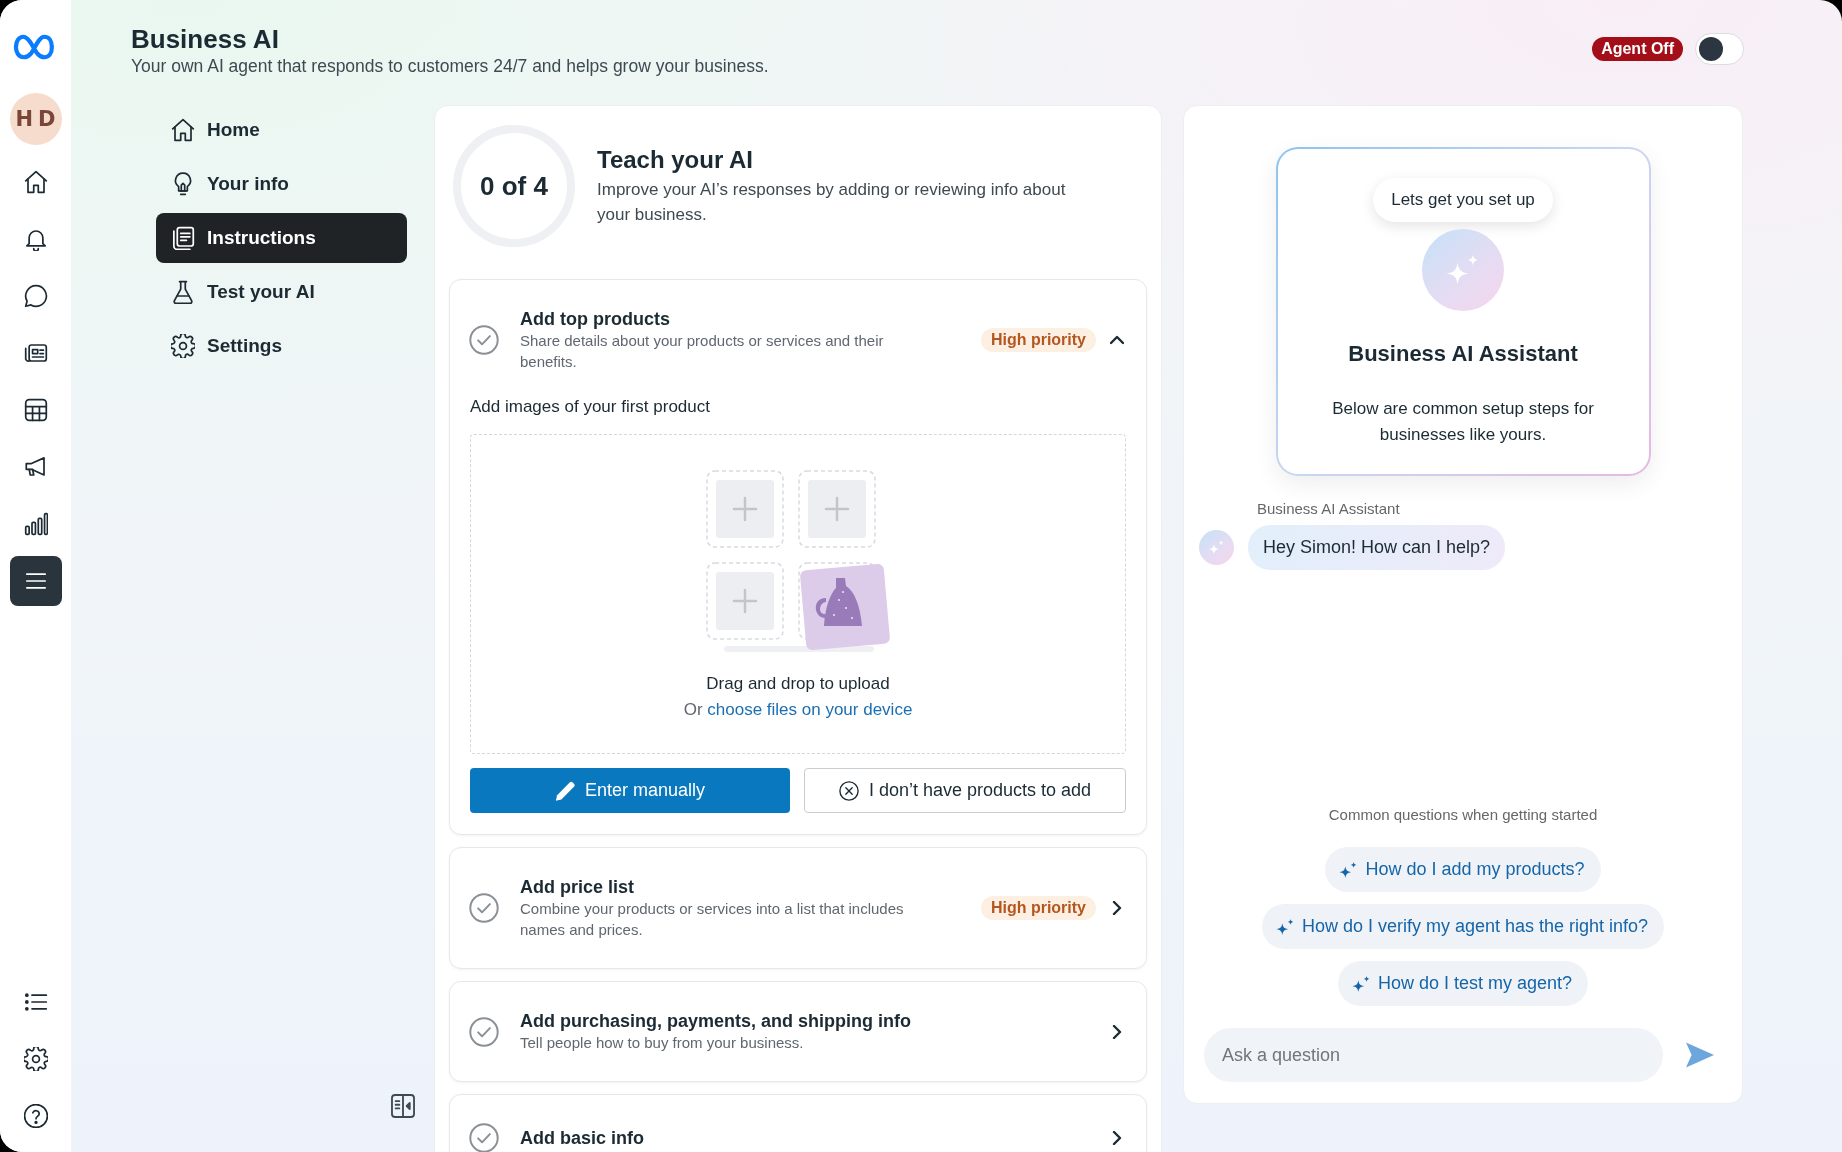 The image size is (1842, 1152). I want to click on file-picker-link: choose files on your device, so click(810, 709).